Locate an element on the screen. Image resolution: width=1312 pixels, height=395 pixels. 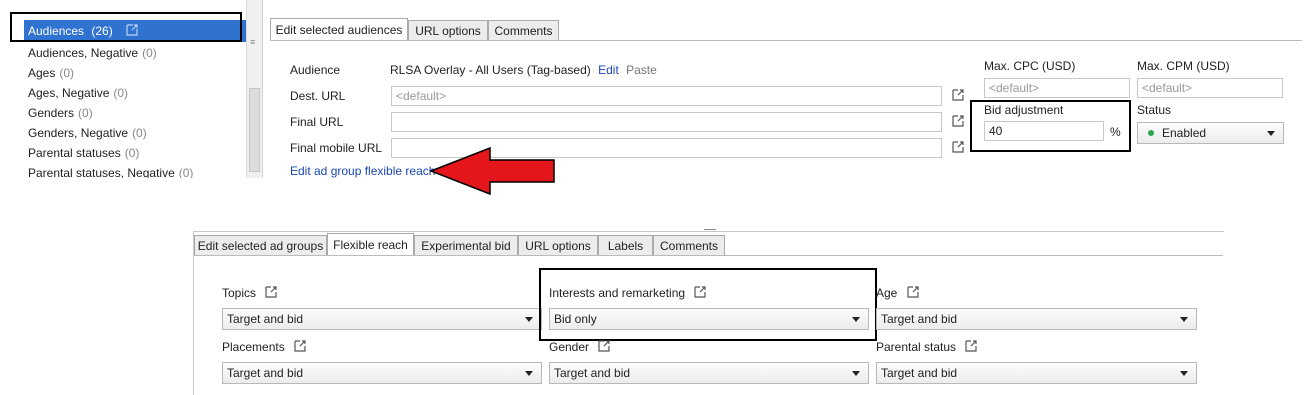
parental-status-select: Target and bid is located at coordinates (1036, 373).